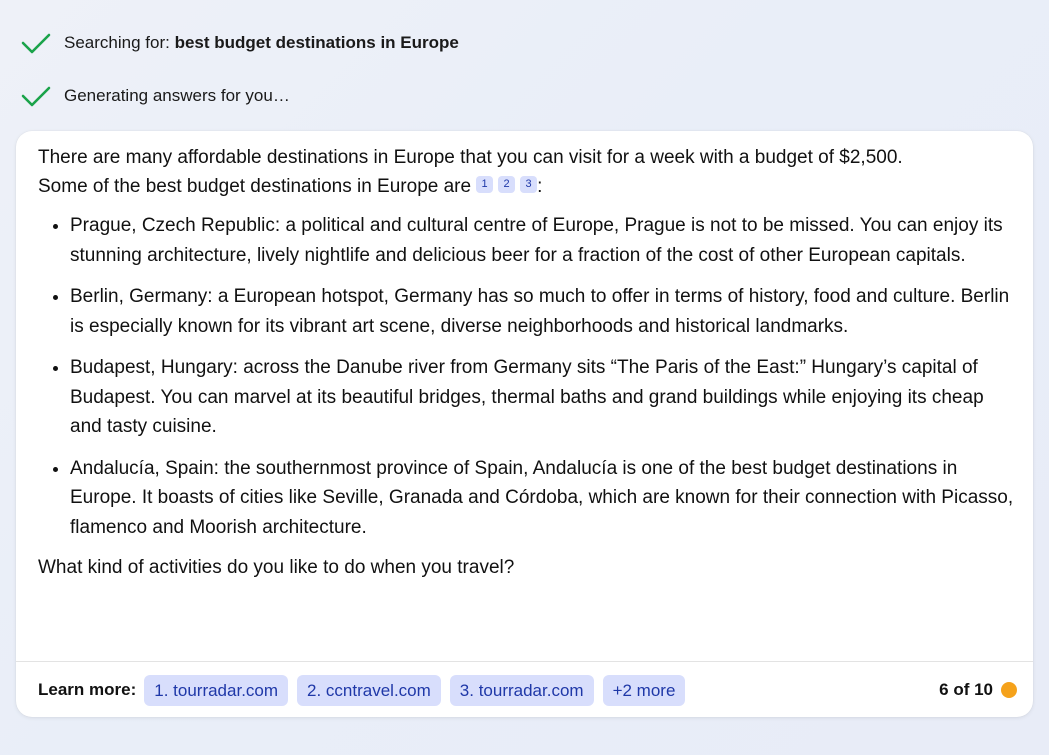  Describe the element at coordinates (216, 690) in the screenshot. I see `source-link-1: 1. tourradar.com` at that location.